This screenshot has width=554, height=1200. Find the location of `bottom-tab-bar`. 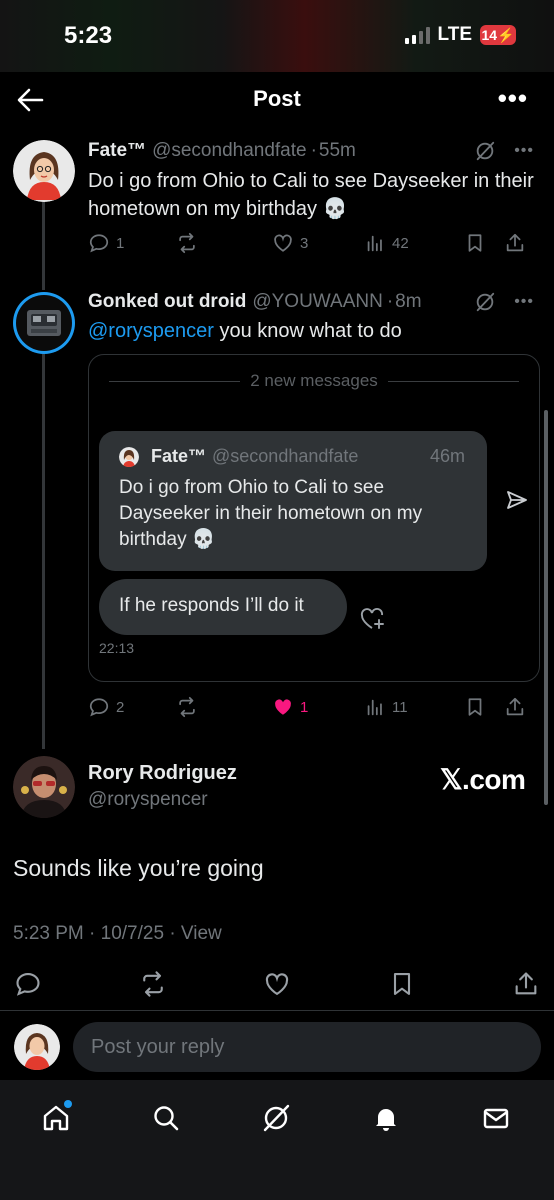

bottom-tab-bar is located at coordinates (277, 1140).